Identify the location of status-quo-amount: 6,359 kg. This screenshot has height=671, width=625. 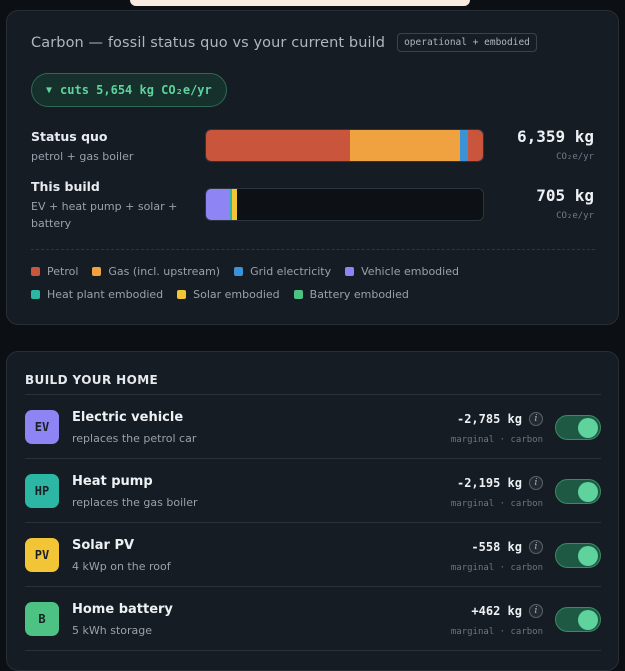
(555, 136).